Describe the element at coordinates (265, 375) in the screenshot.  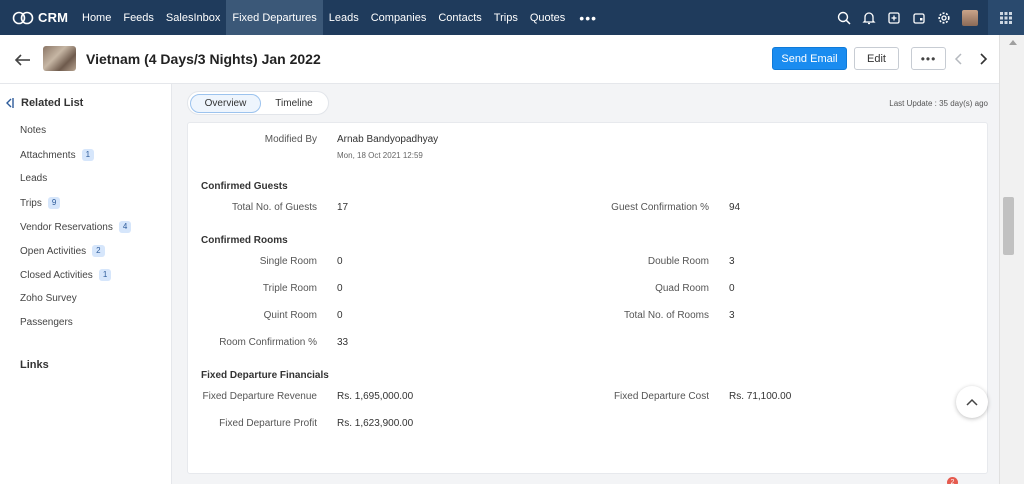
I see `section-heading-financials: Fixed Departure Financials` at that location.